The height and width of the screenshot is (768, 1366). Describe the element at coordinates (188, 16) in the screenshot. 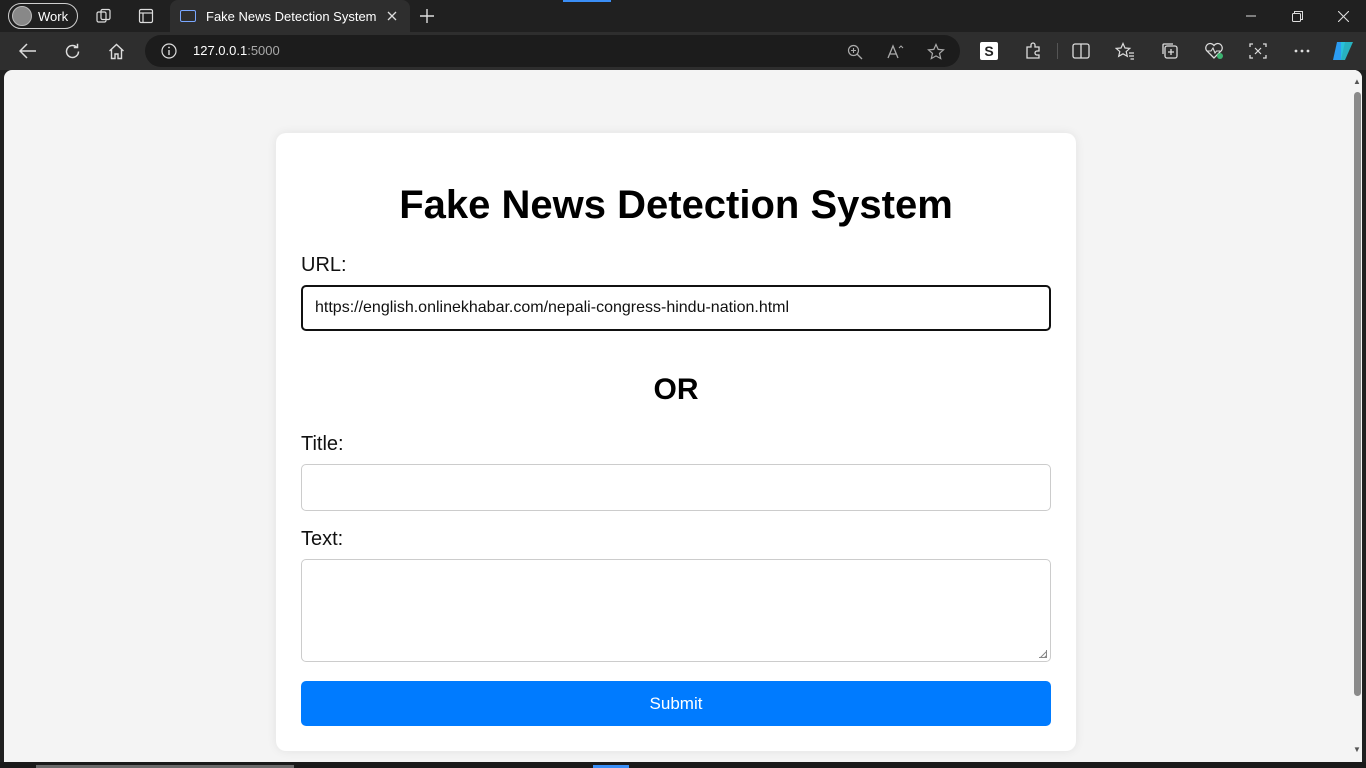

I see `tab-favicon-icon` at that location.